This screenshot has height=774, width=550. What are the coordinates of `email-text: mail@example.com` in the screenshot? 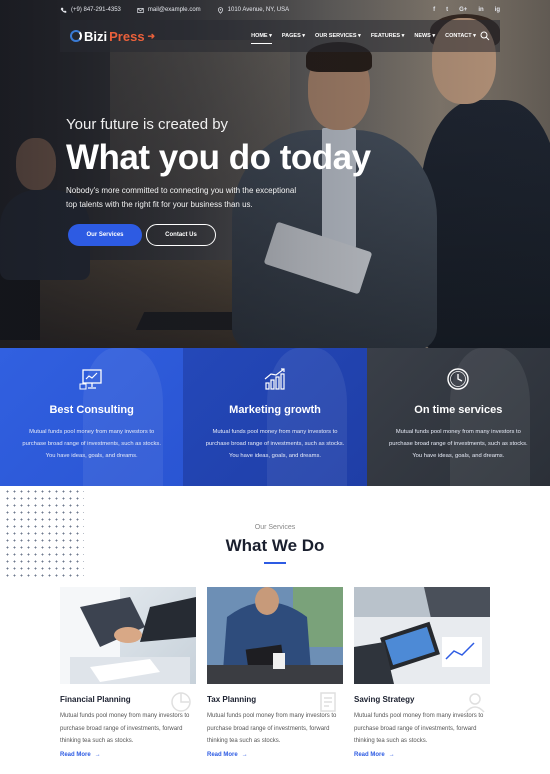 It's located at (174, 10).